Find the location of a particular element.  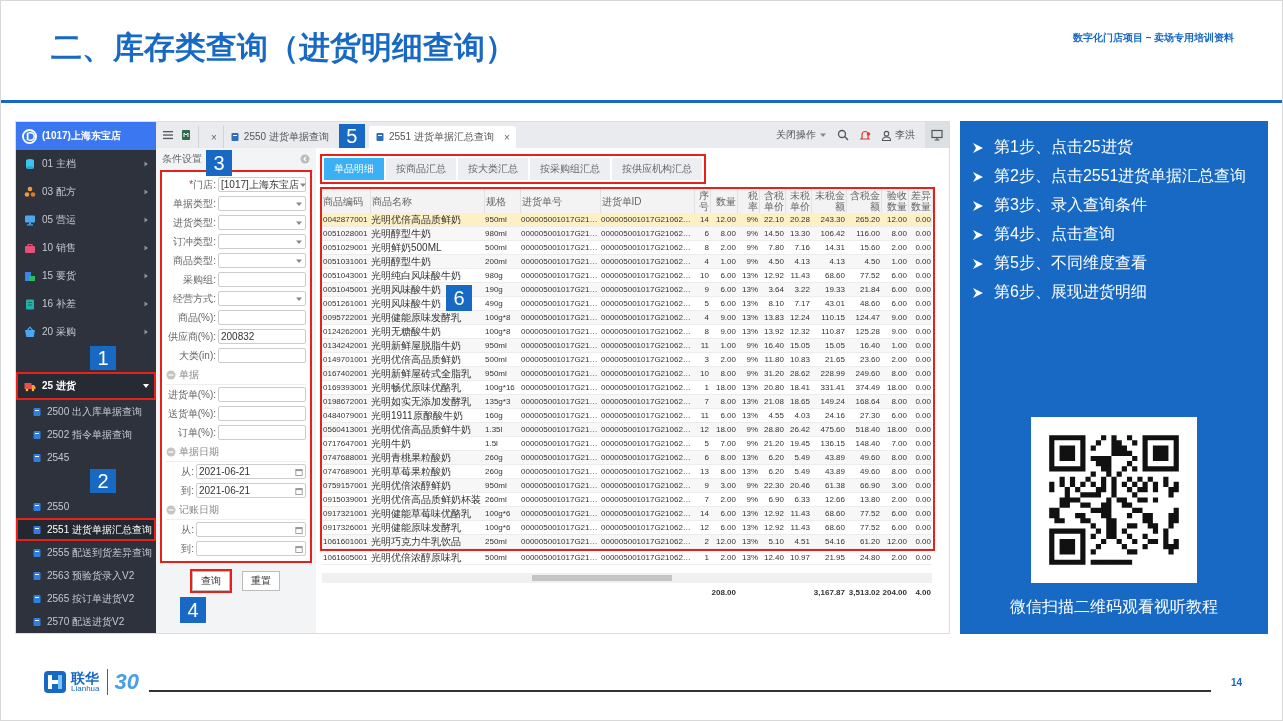

submenu-item: 2555 配送到货差异查询 is located at coordinates (86, 552).